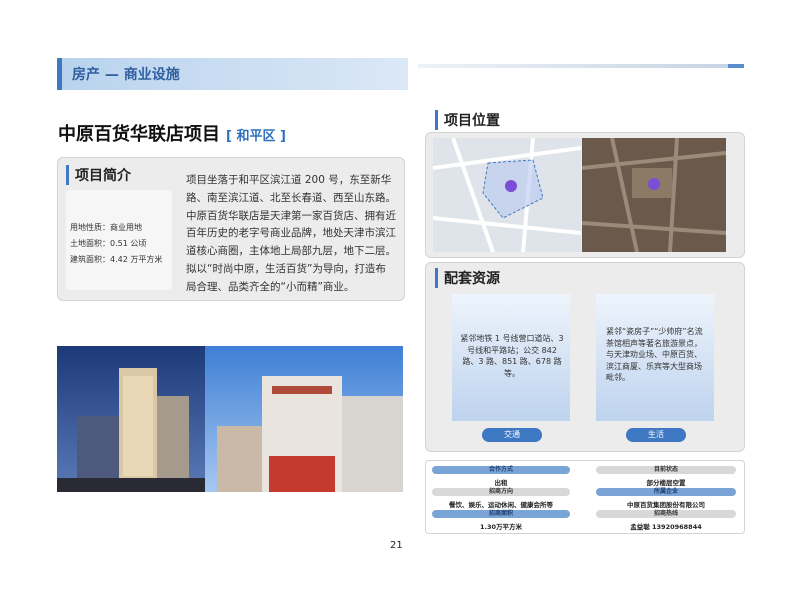 This screenshot has width=800, height=594. Describe the element at coordinates (511, 186) in the screenshot. I see `map-marker-icon` at that location.